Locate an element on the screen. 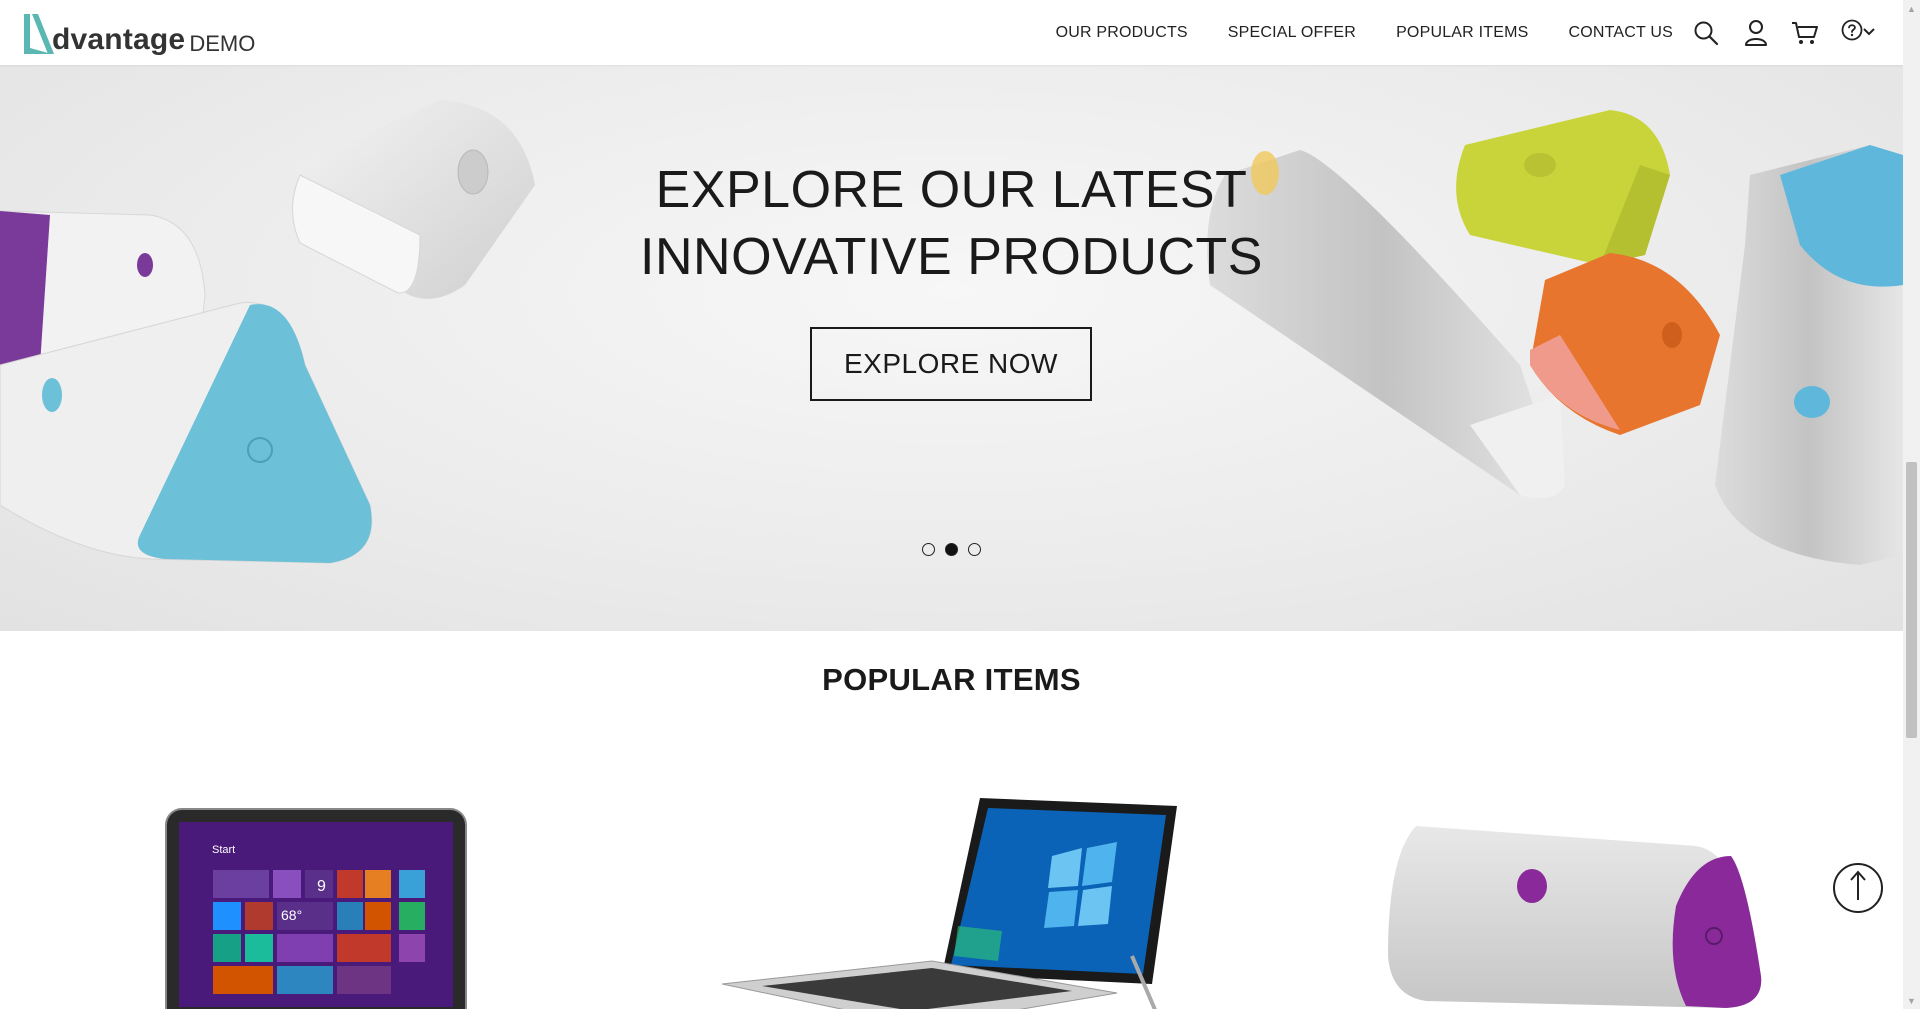 The height and width of the screenshot is (1009, 1920). user-icon is located at coordinates (1756, 33).